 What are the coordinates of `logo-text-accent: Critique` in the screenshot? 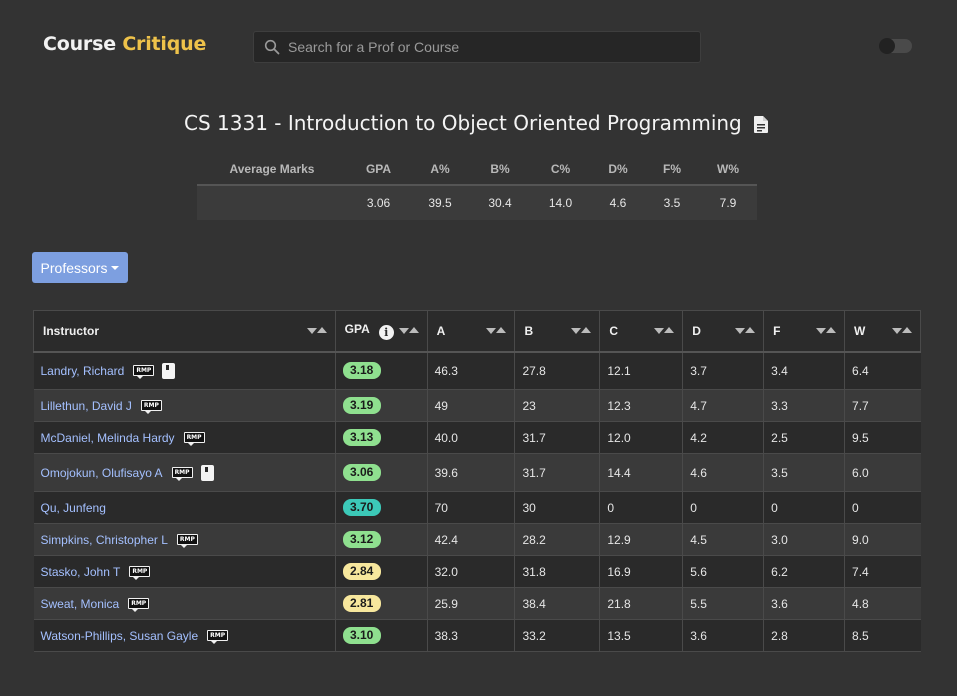 It's located at (164, 44).